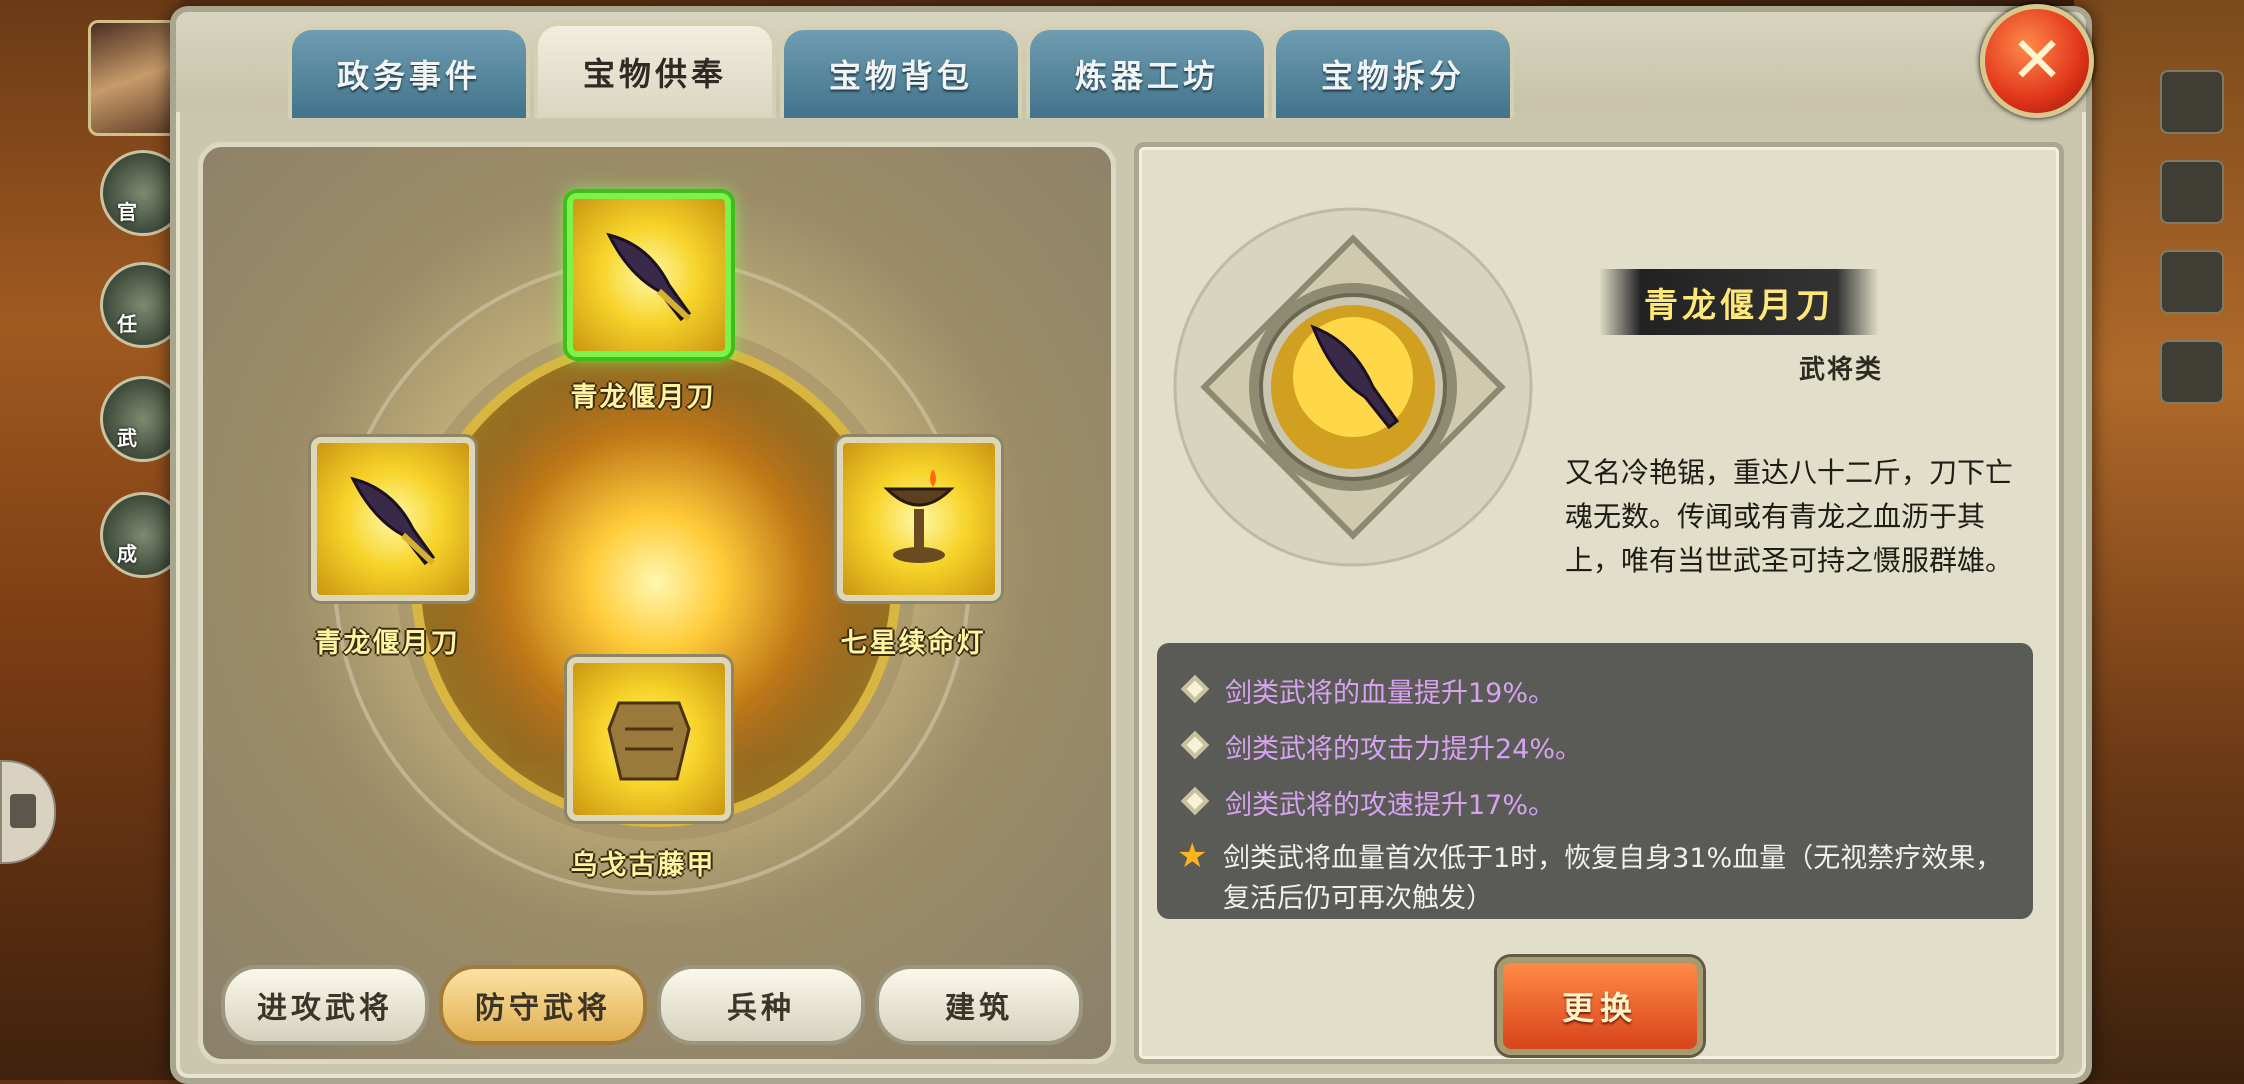 This screenshot has width=2244, height=1084. What do you see at coordinates (901, 72) in the screenshot?
I see `tab-treasure-bag: 宝物背包` at bounding box center [901, 72].